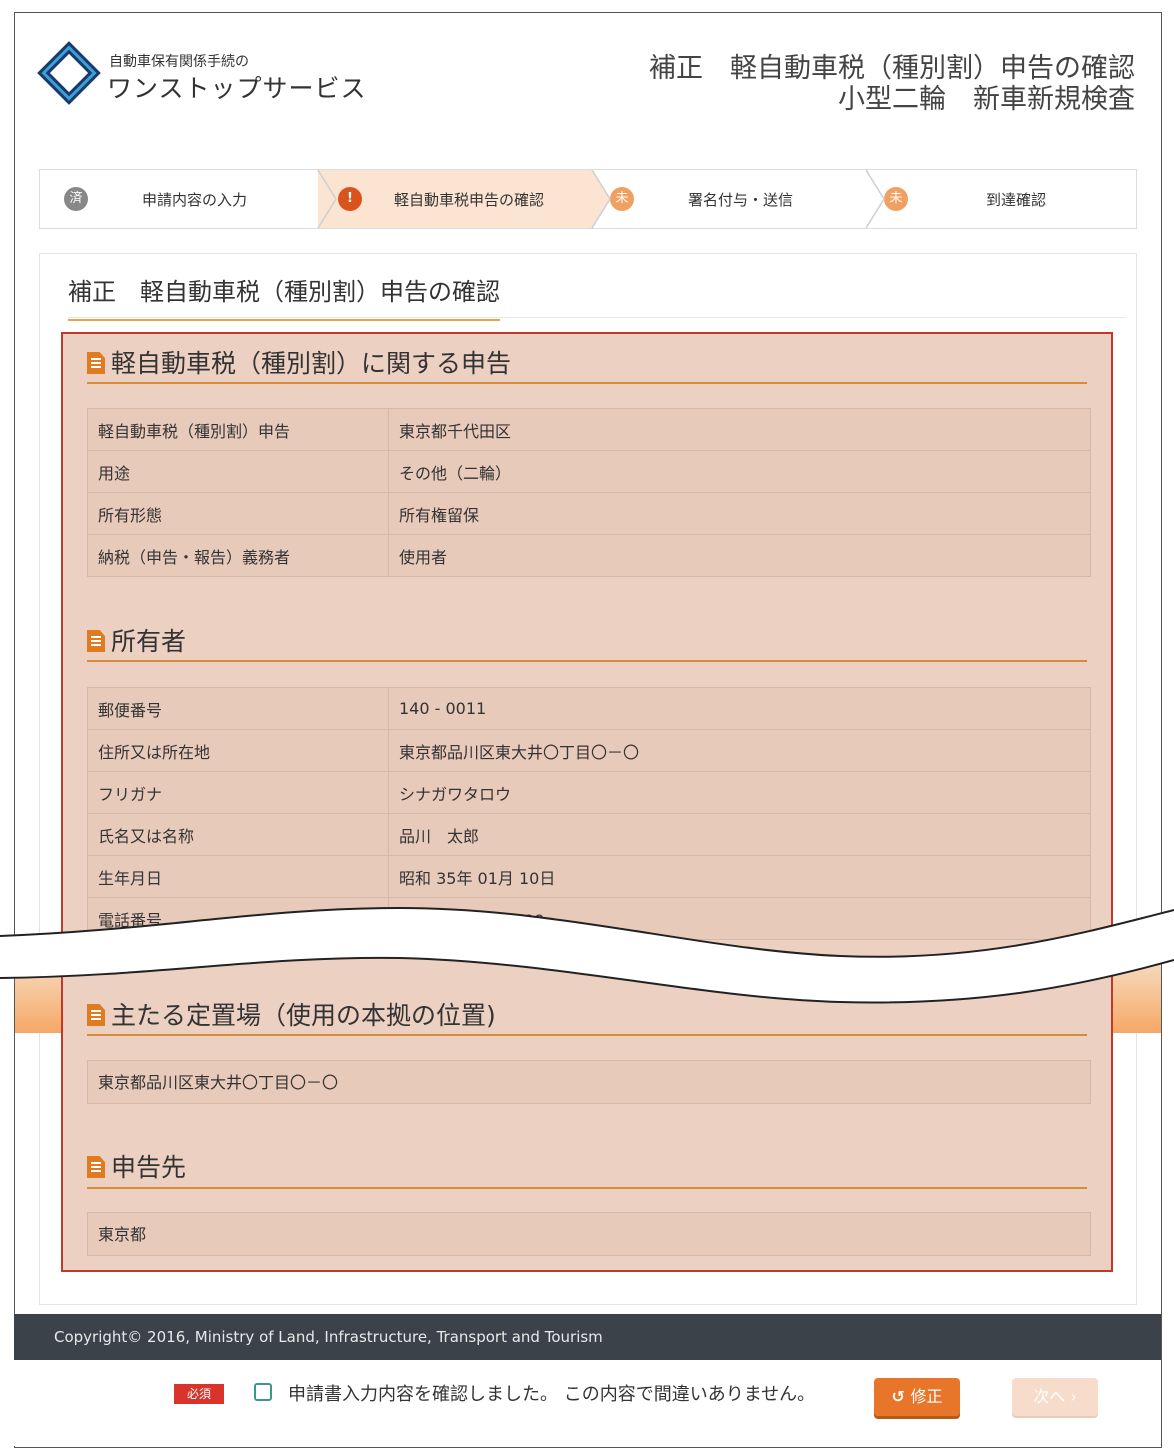  I want to click on row-value: シナガワタロウ, so click(739, 792).